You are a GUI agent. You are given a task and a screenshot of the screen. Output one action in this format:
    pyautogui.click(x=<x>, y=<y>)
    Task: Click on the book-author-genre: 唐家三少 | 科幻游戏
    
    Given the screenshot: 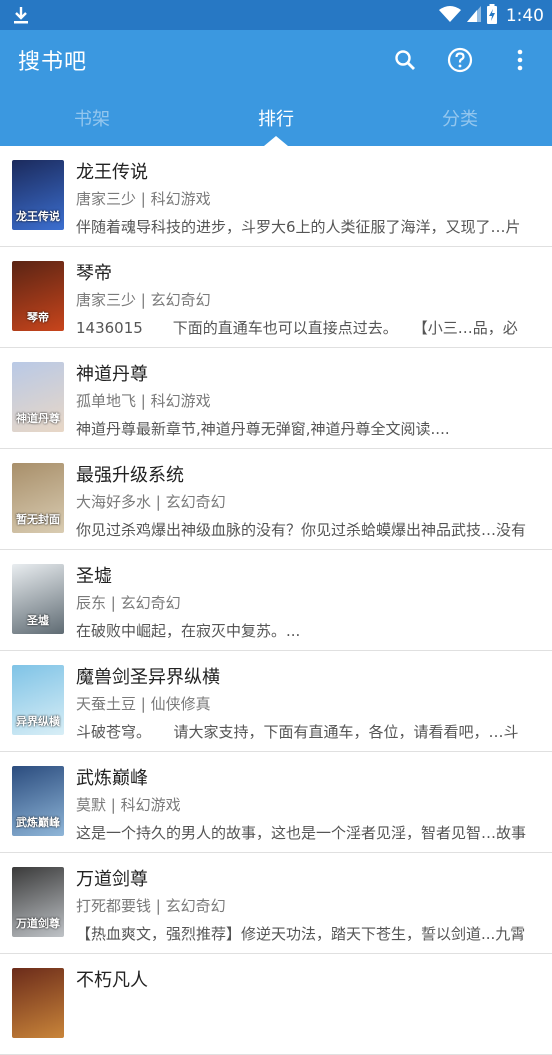 What is the action you would take?
    pyautogui.click(x=143, y=199)
    